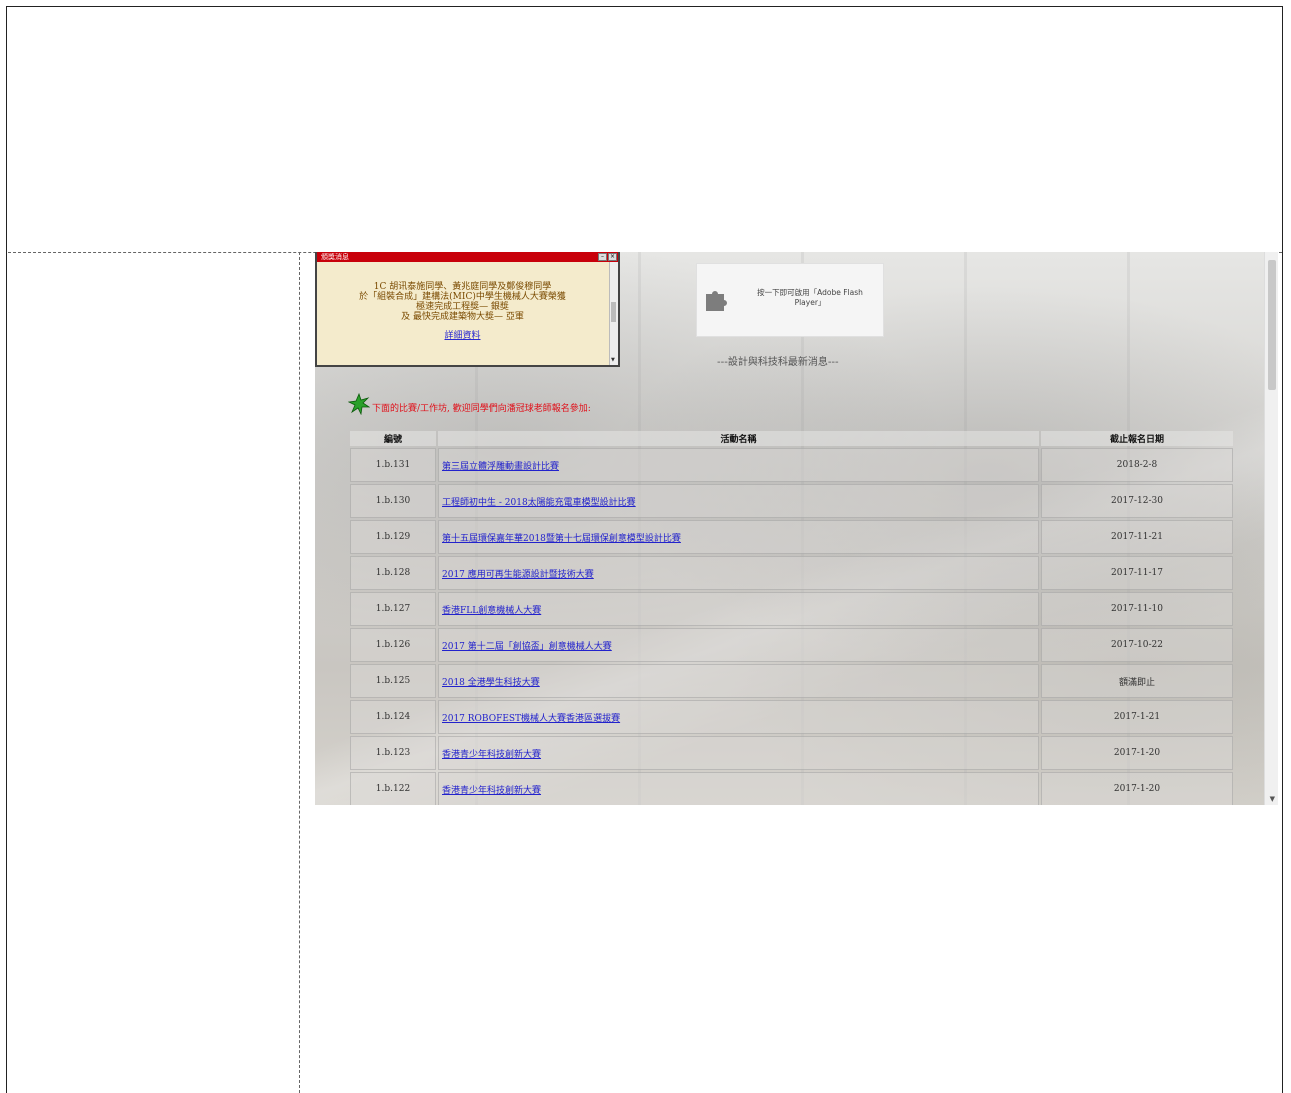  Describe the element at coordinates (525, 647) in the screenshot. I see `competition-link: 2017 第十二屆「創協盃」創意機械人大賽` at that location.